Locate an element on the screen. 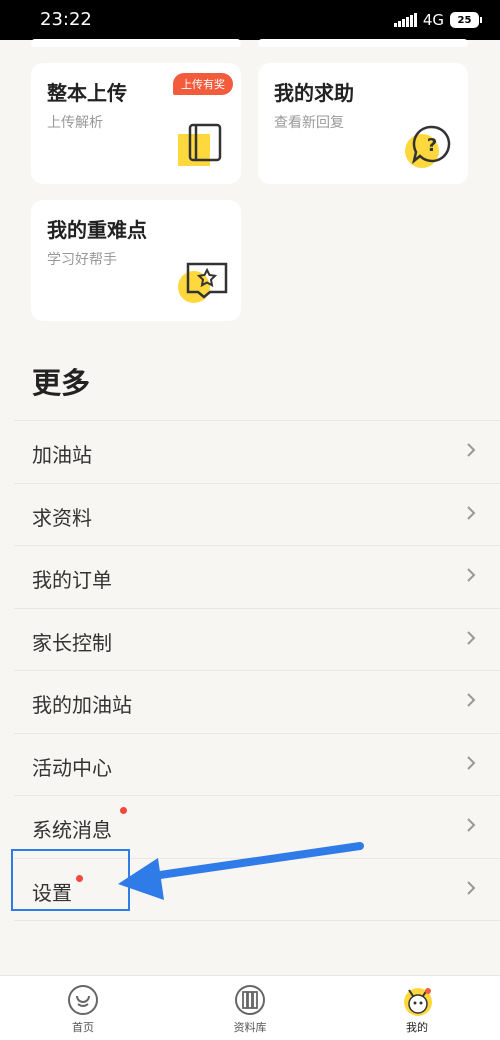 The width and height of the screenshot is (500, 1040). menu-item-gas-station: 加油站 is located at coordinates (257, 451).